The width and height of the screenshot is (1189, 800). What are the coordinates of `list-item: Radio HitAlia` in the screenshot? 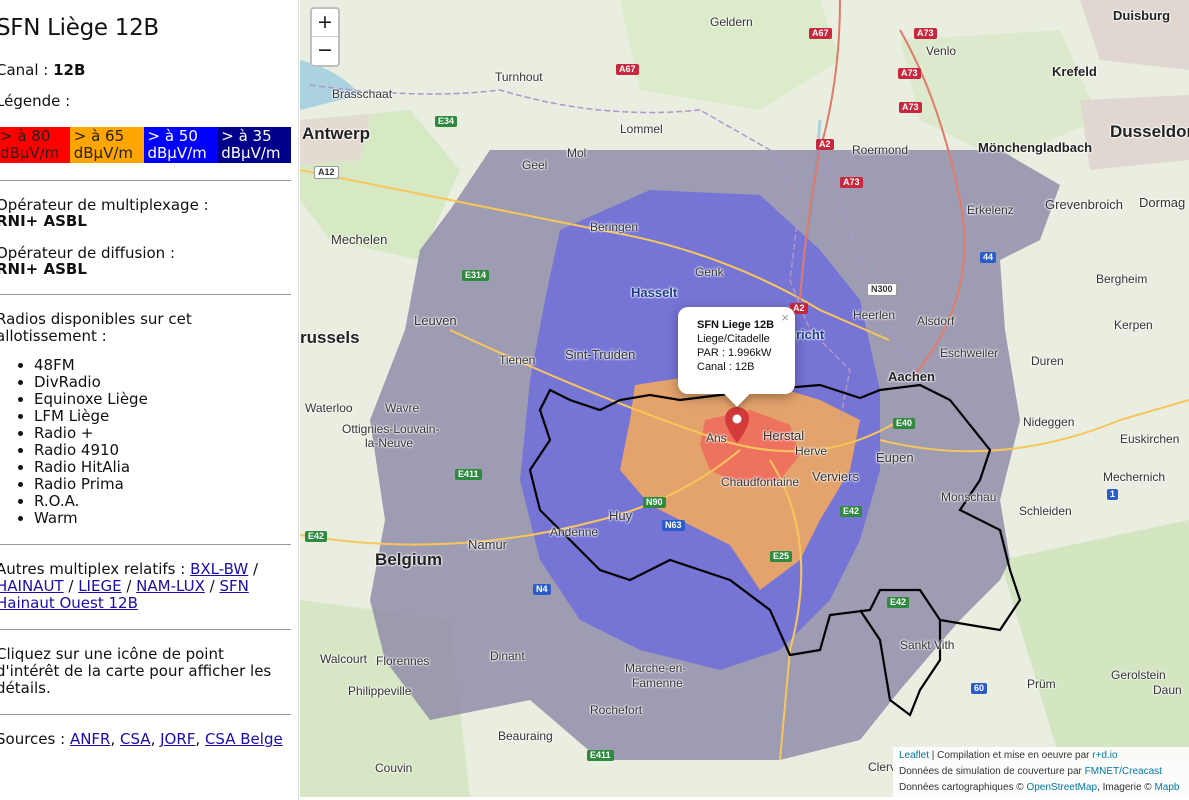 It's located at (162, 467).